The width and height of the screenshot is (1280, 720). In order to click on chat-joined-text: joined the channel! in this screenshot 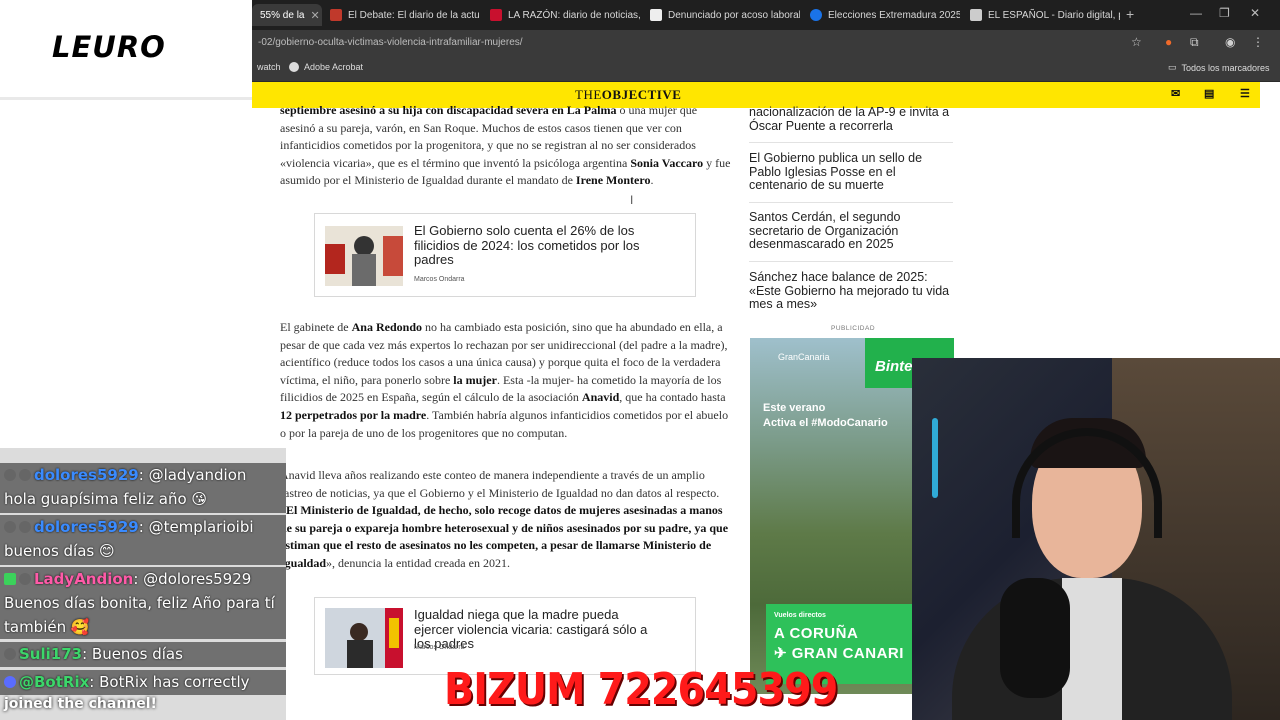, I will do `click(80, 704)`.